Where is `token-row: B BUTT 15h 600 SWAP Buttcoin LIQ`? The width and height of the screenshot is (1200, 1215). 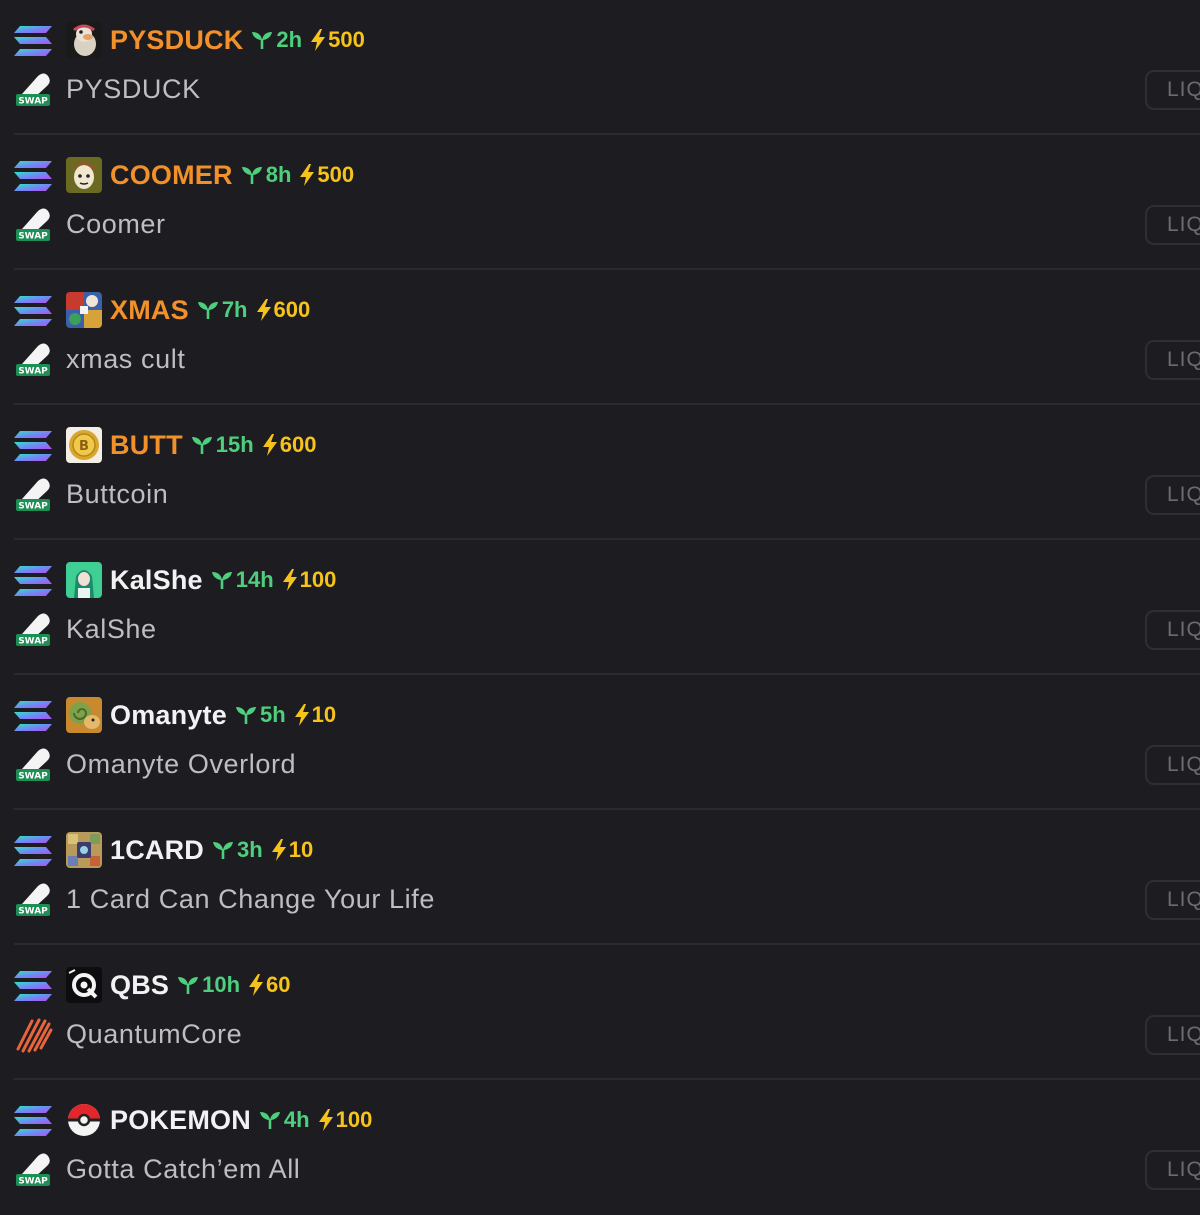
token-row: B BUTT 15h 600 SWAP Buttcoin LIQ is located at coordinates (600, 472).